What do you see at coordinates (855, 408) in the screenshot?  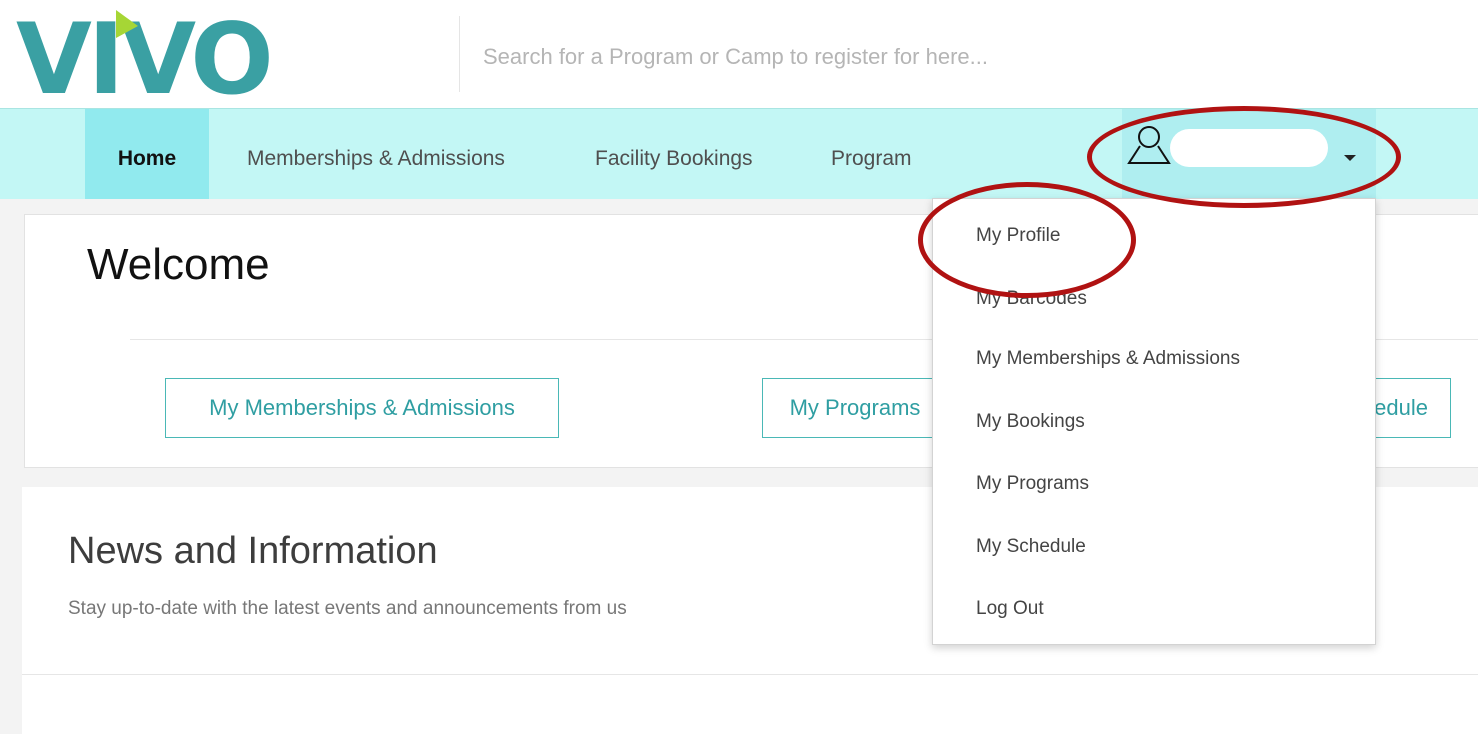 I see `my-programs-button: My Programs` at bounding box center [855, 408].